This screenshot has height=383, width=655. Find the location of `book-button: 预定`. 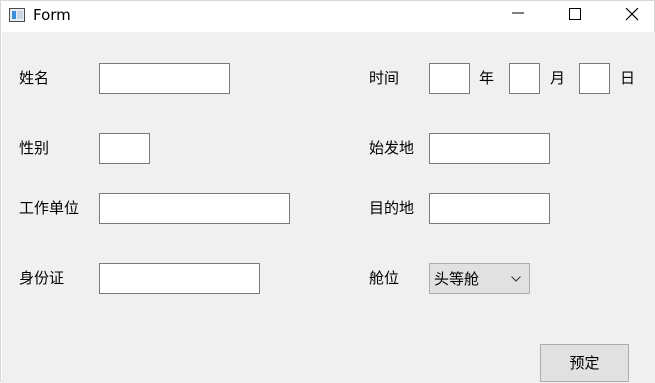

book-button: 预定 is located at coordinates (584, 363).